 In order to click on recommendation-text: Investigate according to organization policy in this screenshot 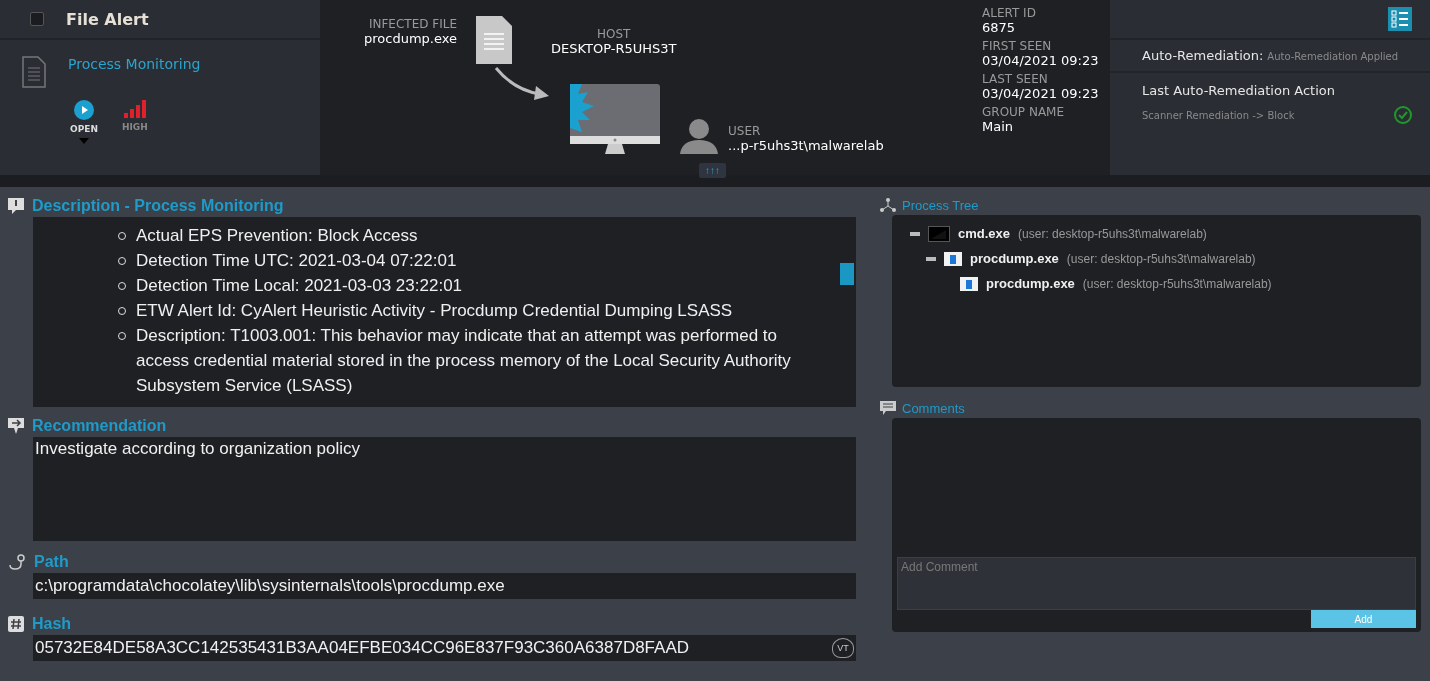, I will do `click(444, 489)`.